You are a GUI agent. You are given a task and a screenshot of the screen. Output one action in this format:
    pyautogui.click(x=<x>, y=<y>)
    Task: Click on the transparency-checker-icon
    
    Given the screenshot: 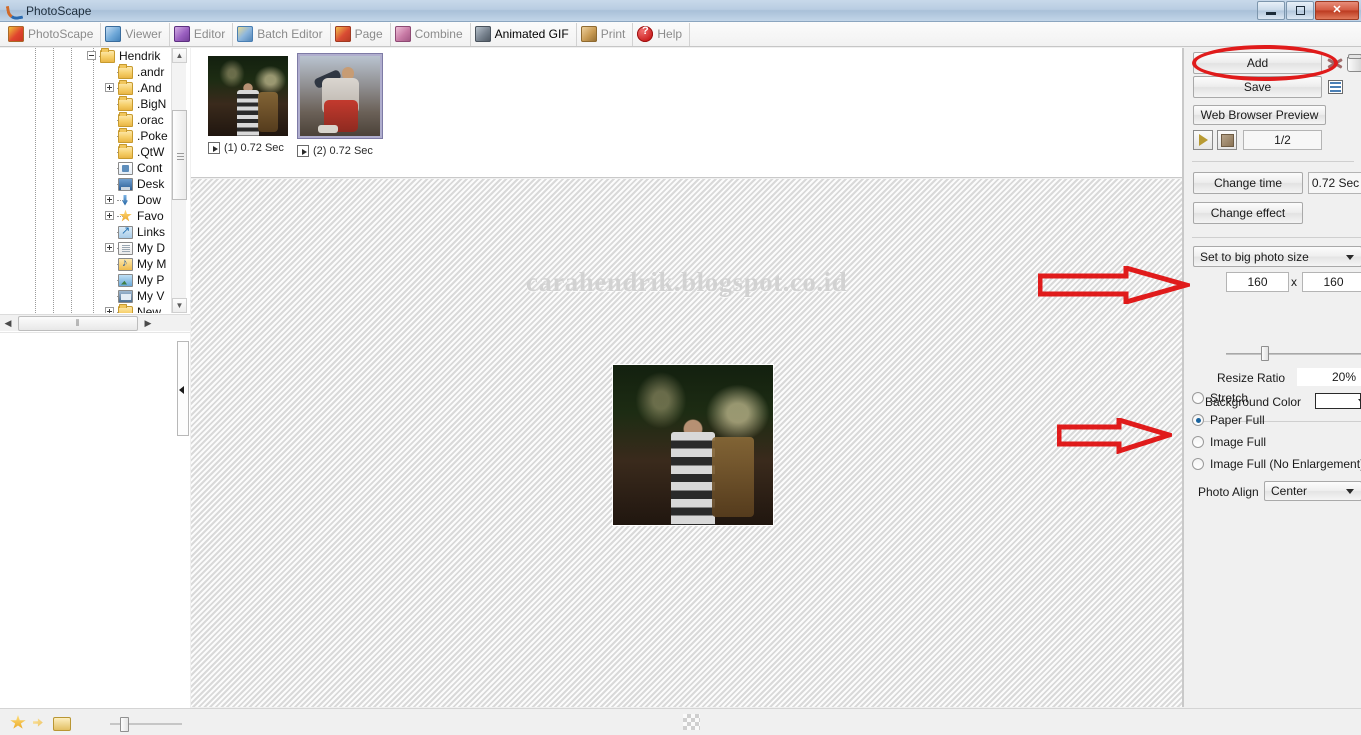 What is the action you would take?
    pyautogui.click(x=691, y=722)
    